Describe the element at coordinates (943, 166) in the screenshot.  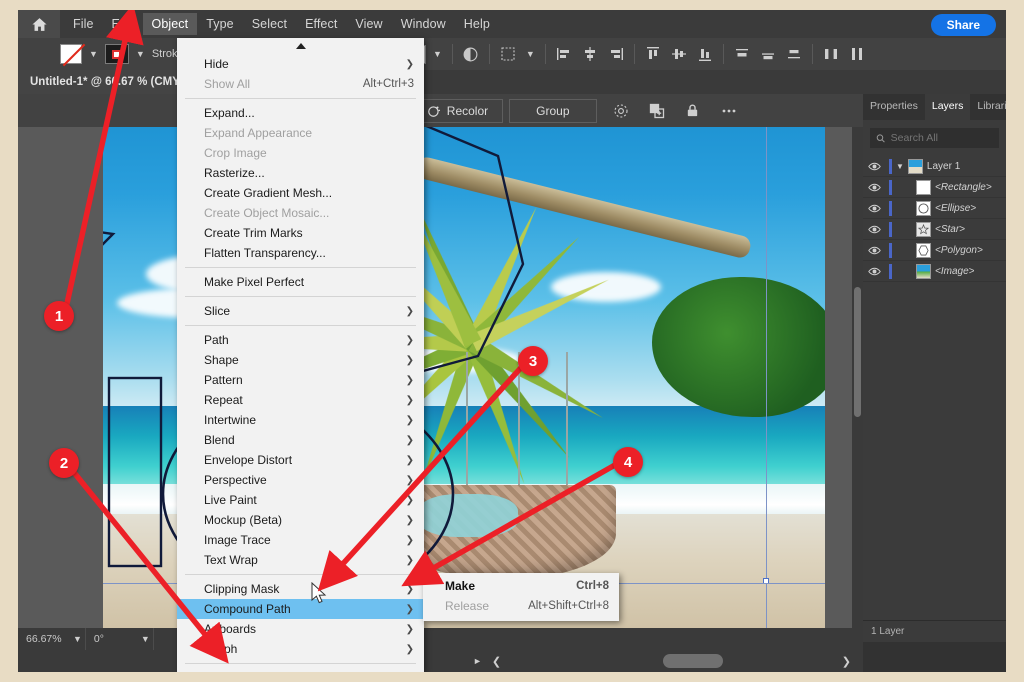
I see `layer-name: Layer 1` at that location.